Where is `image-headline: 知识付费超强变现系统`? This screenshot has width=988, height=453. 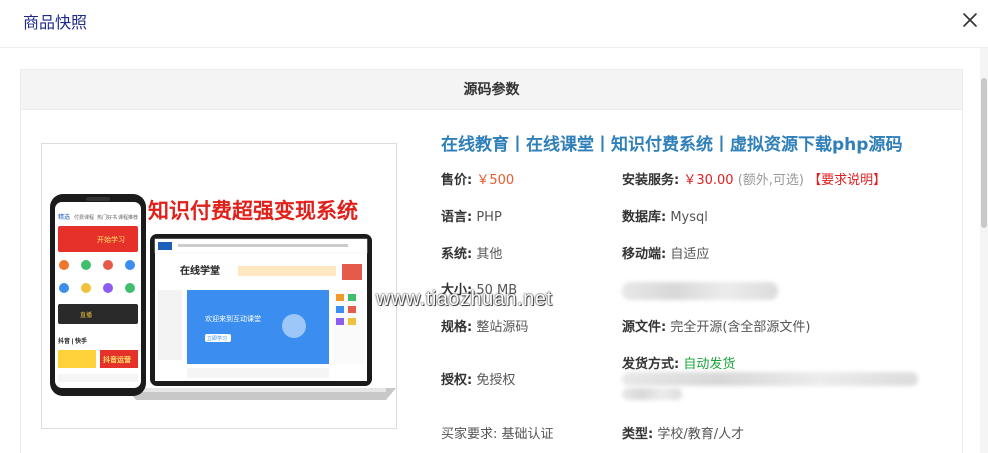
image-headline: 知识付费超强变现系统 is located at coordinates (253, 211).